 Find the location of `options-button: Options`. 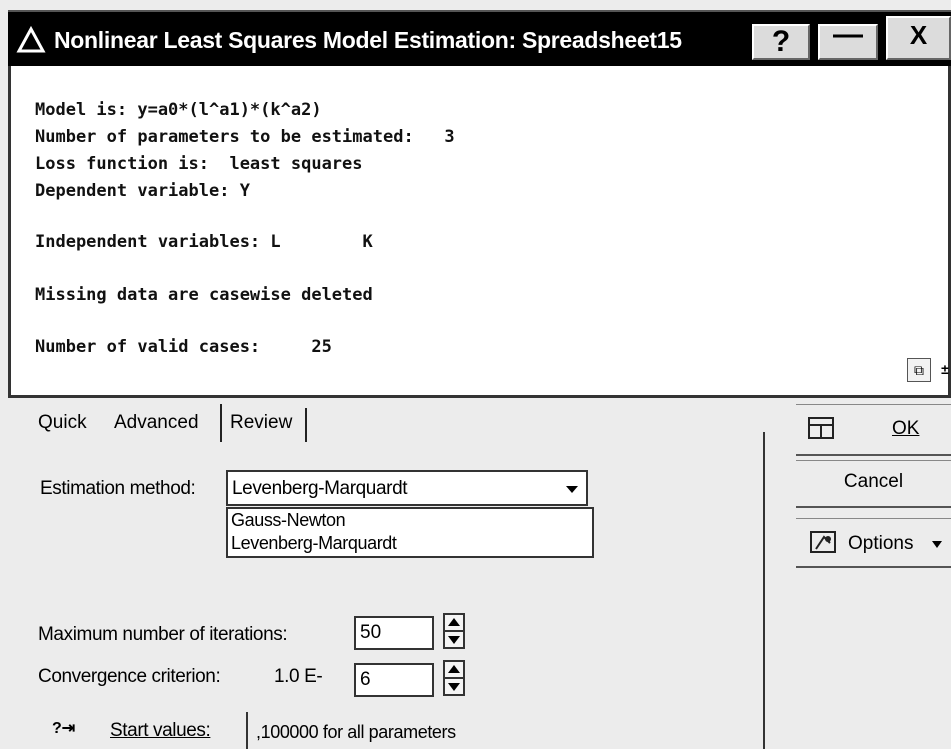

options-button: Options is located at coordinates (873, 543).